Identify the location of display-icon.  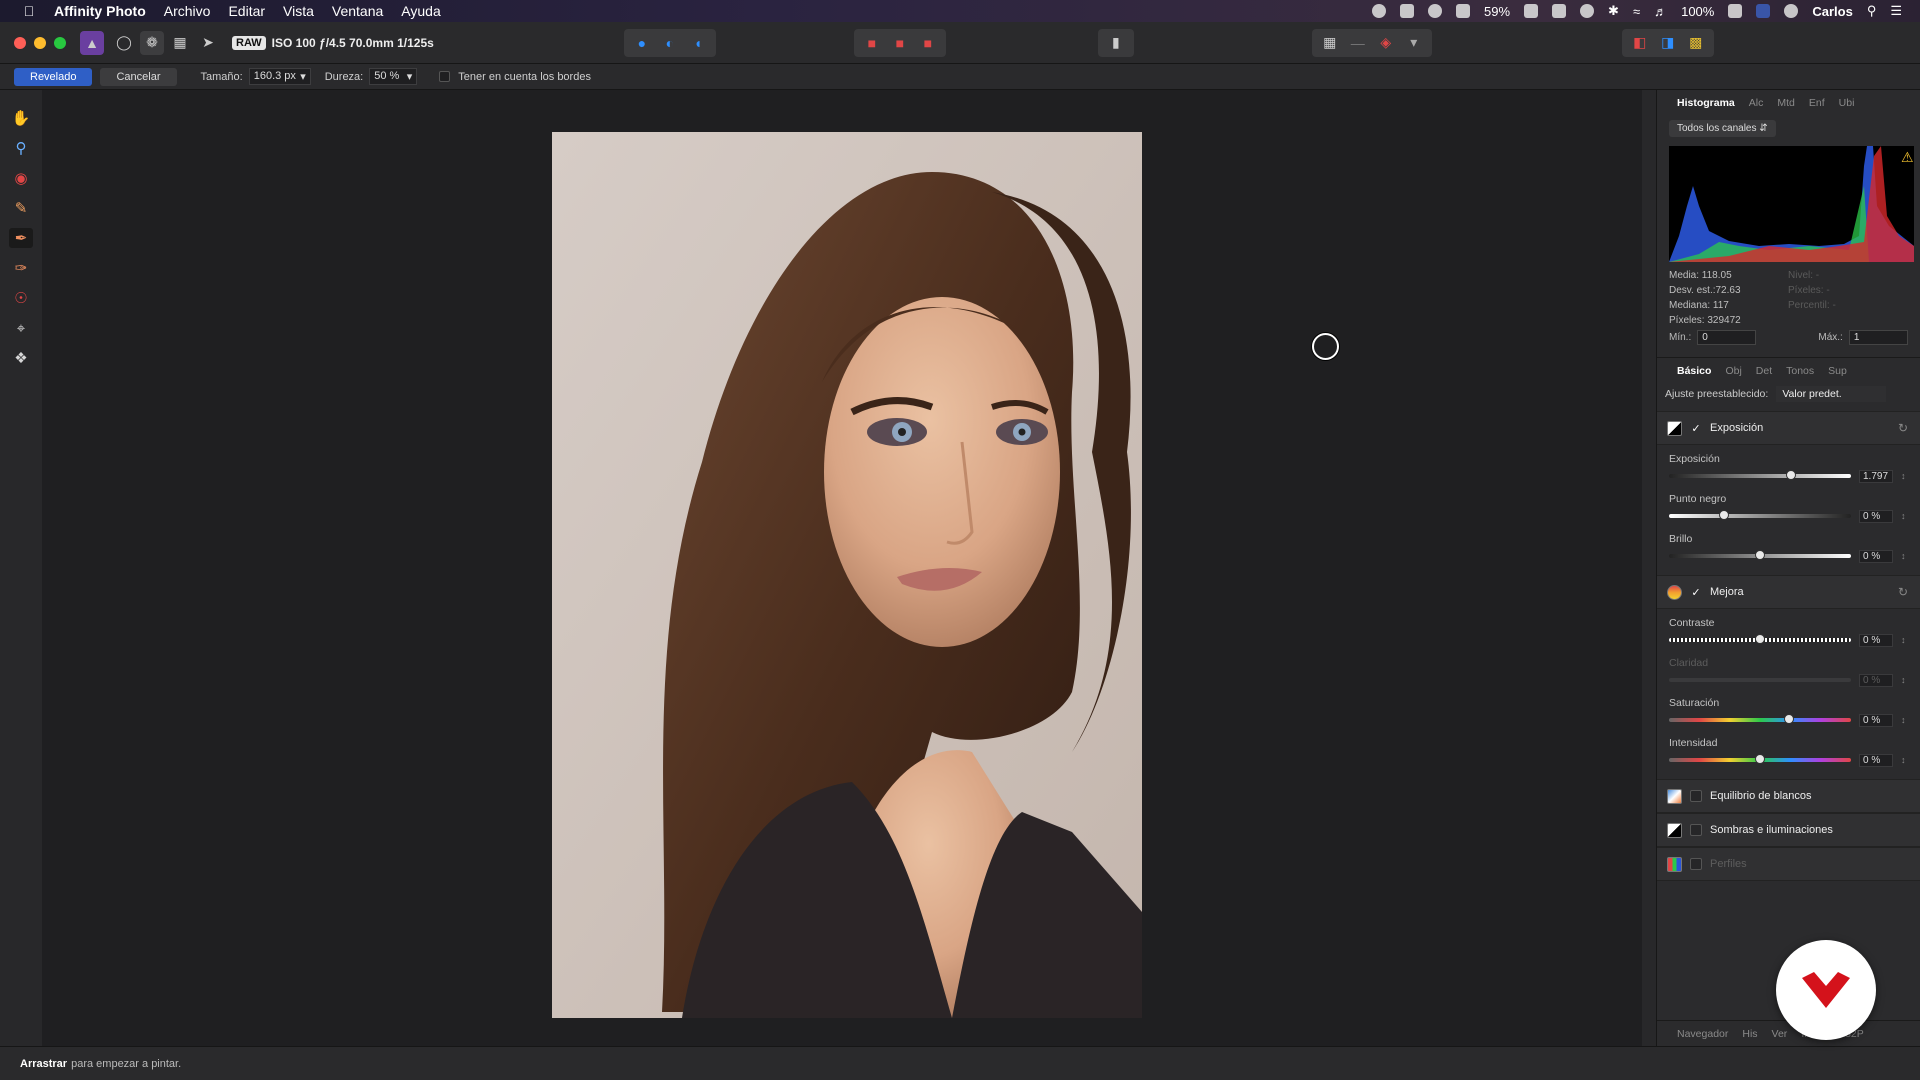
(1407, 11).